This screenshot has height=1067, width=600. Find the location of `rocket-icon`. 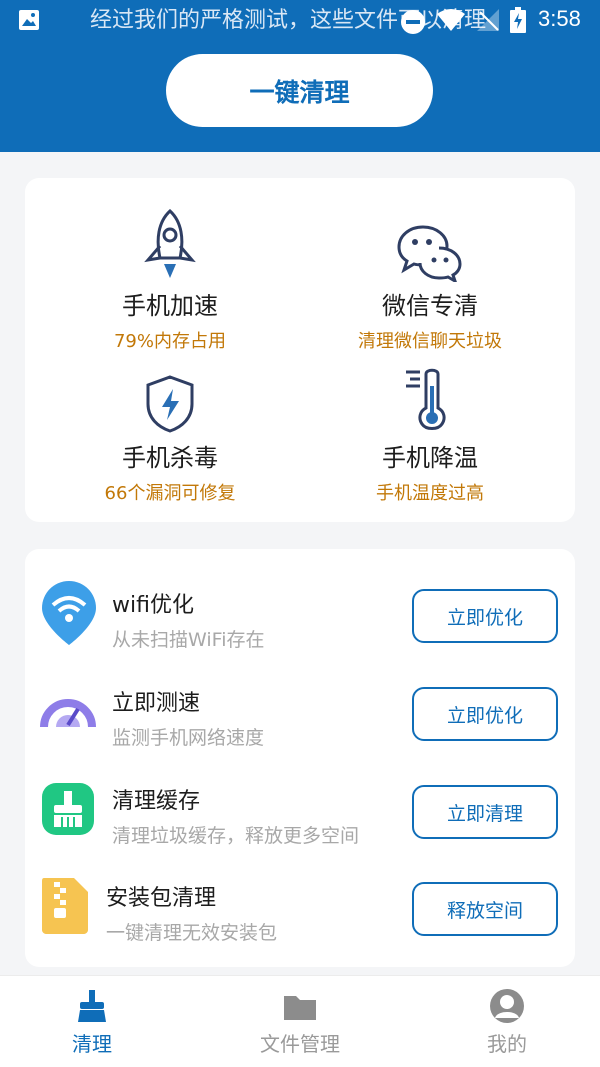

rocket-icon is located at coordinates (170, 243).